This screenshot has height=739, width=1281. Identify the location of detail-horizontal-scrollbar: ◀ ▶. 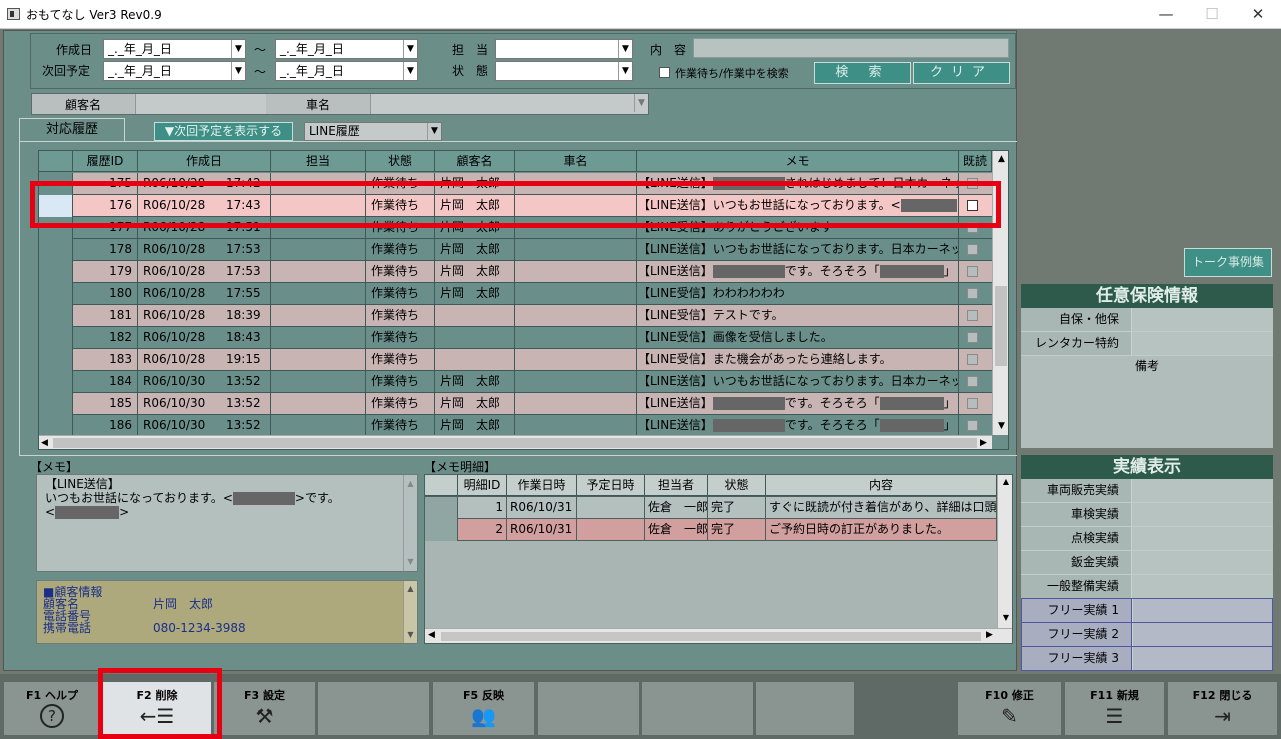
(718, 635).